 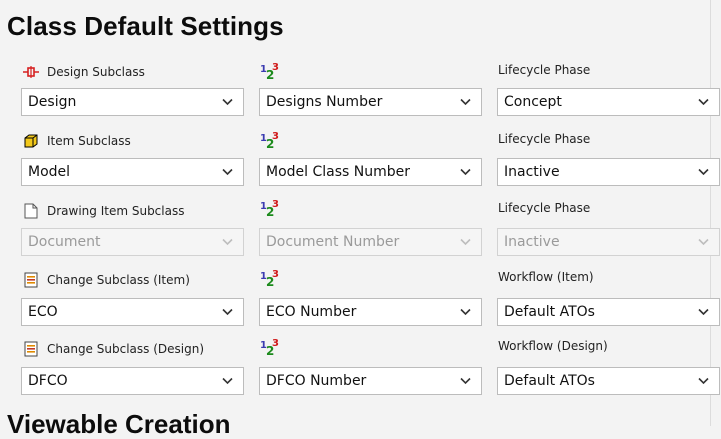 What do you see at coordinates (608, 312) in the screenshot?
I see `workflow-item-select: Default ATOs` at bounding box center [608, 312].